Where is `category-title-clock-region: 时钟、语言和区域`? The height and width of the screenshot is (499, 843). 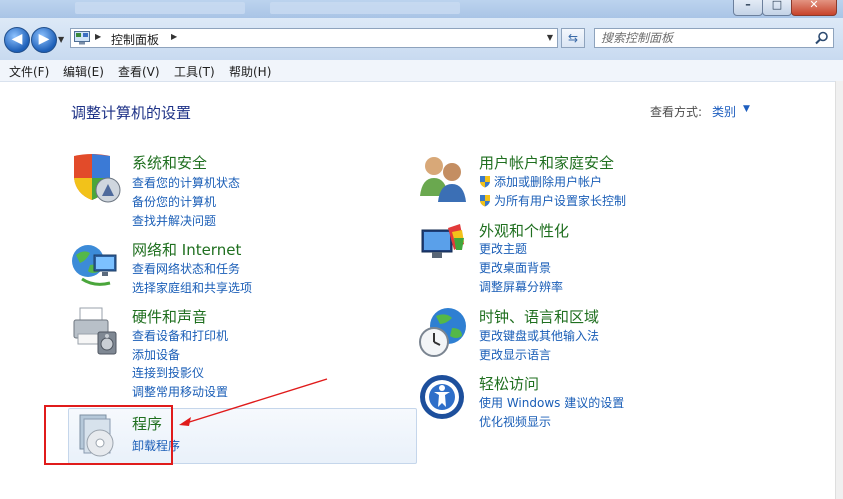
category-title-clock-region: 时钟、语言和区域 is located at coordinates (539, 316).